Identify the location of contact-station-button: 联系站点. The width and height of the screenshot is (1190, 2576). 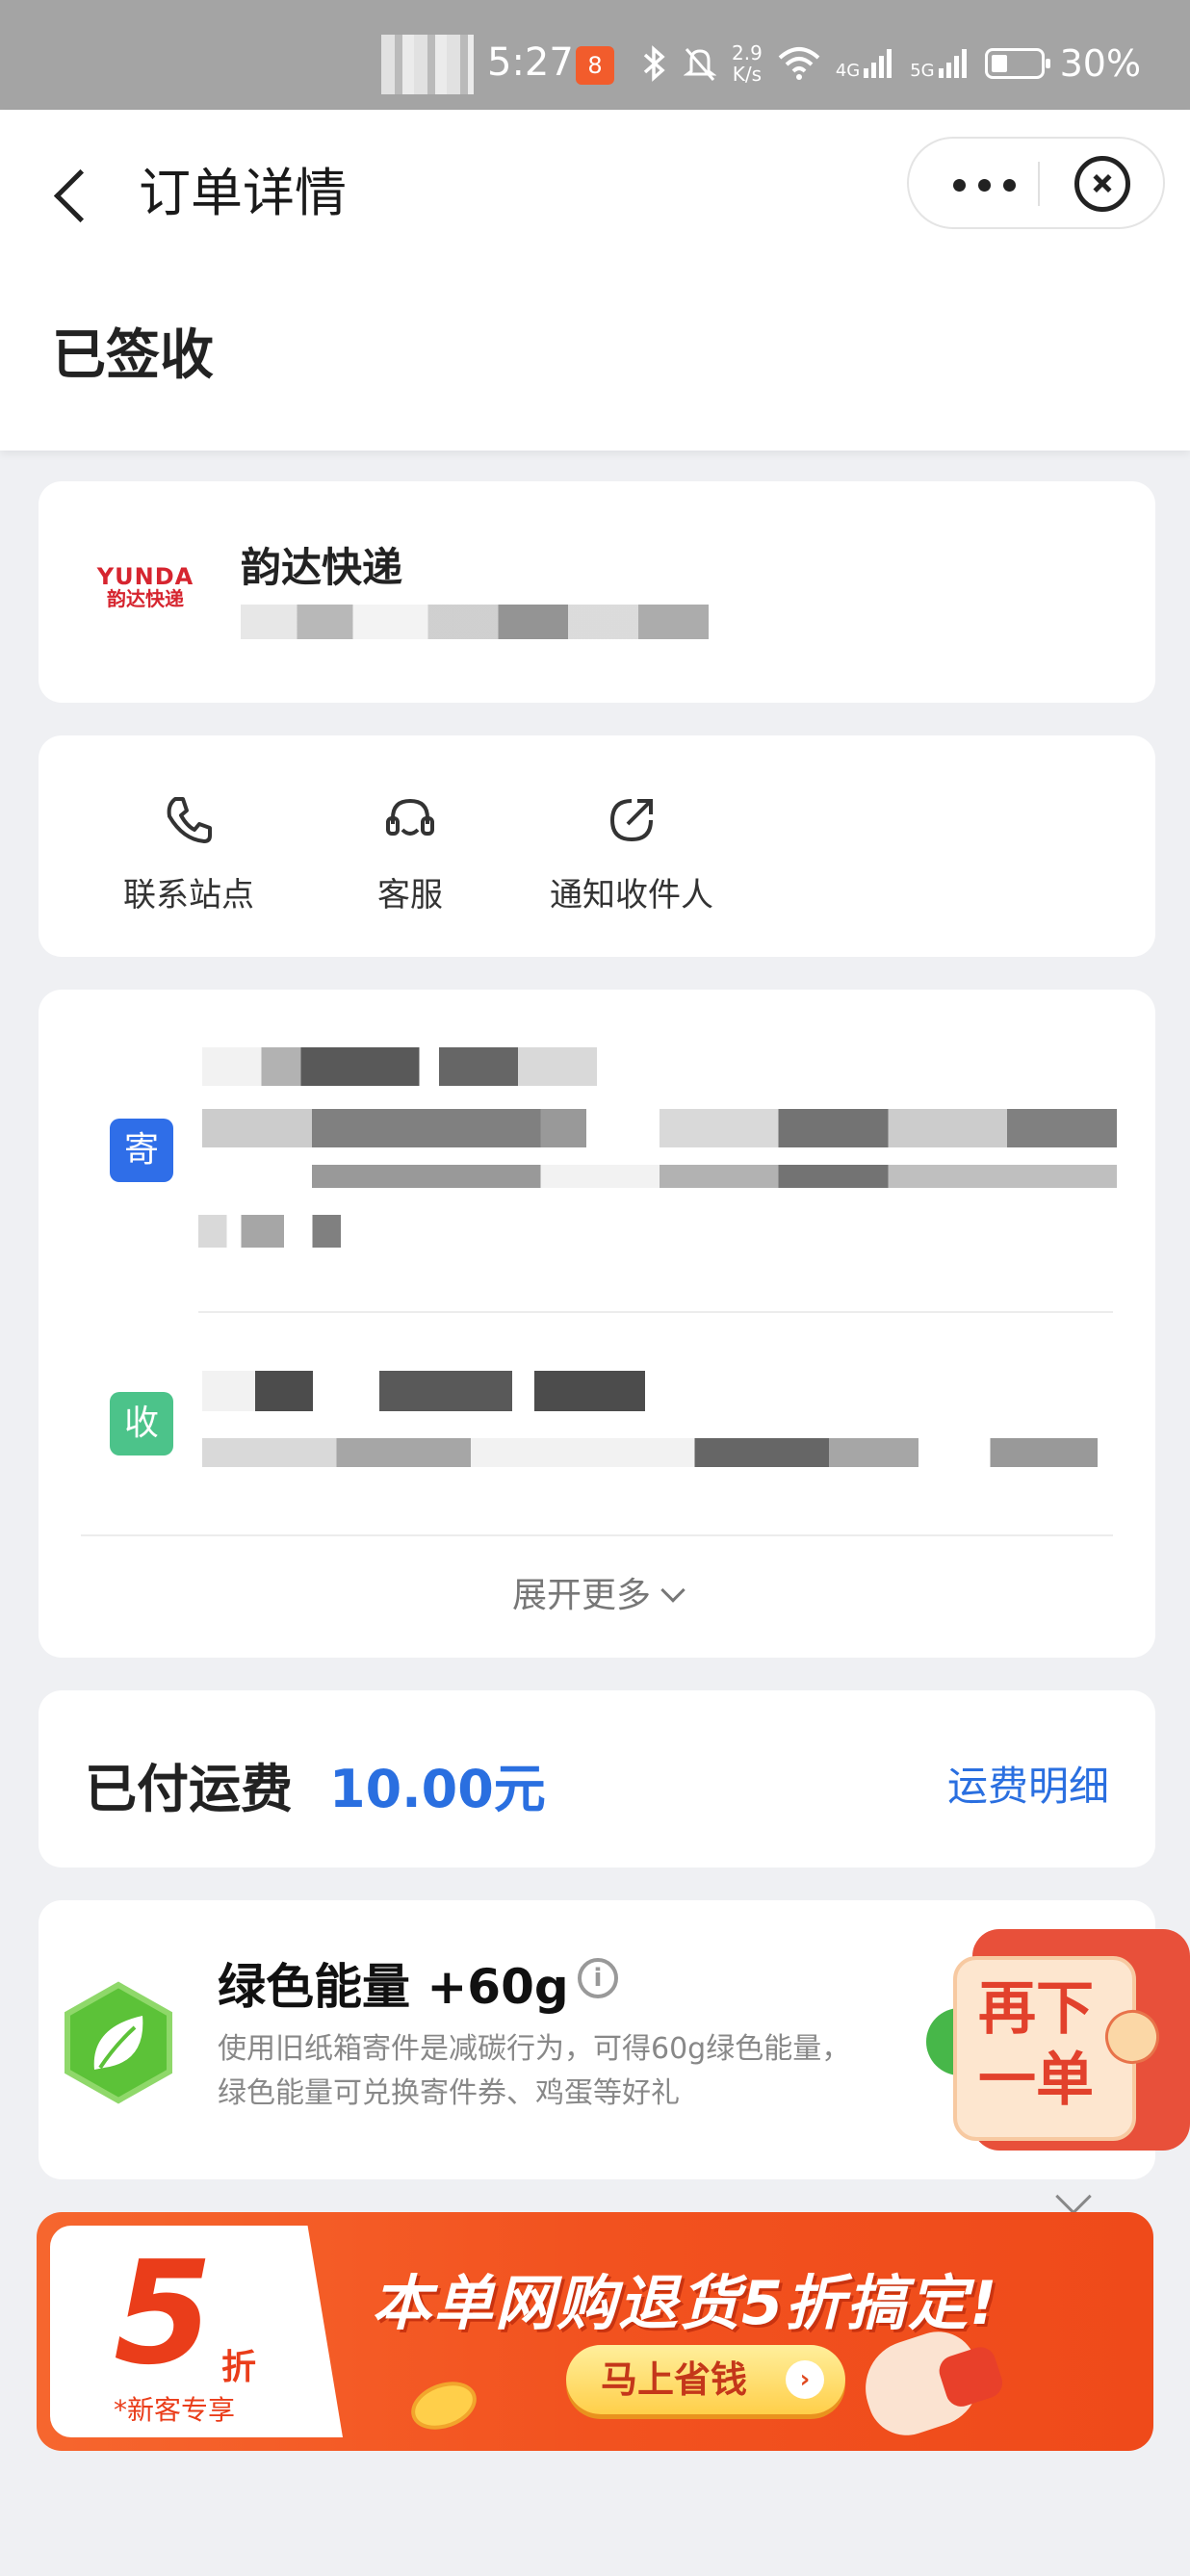
(189, 846).